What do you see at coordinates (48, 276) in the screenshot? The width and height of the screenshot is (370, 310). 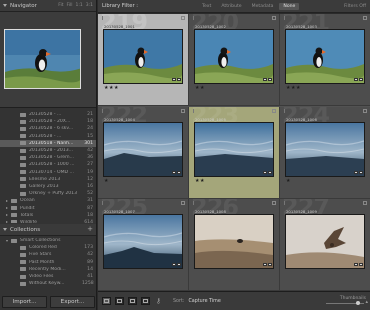 I see `collection-row: Video Files 41` at bounding box center [48, 276].